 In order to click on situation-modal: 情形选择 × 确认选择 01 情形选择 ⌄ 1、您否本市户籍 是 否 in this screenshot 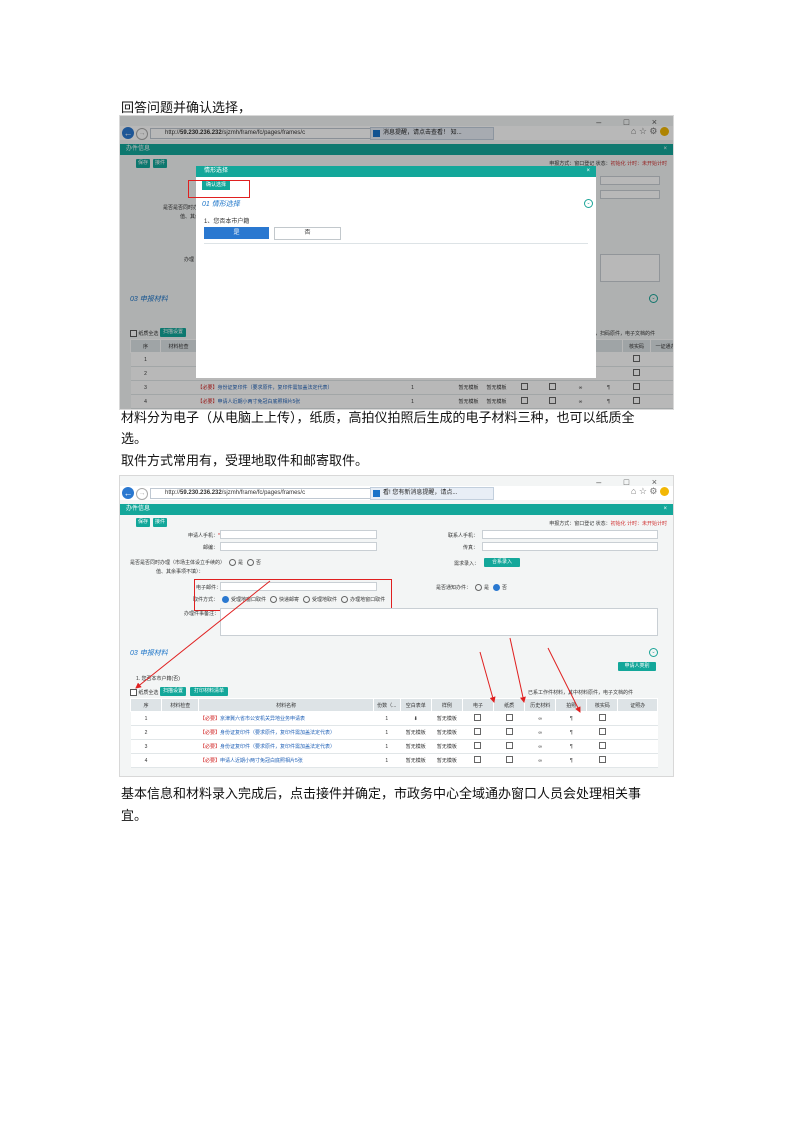, I will do `click(396, 272)`.